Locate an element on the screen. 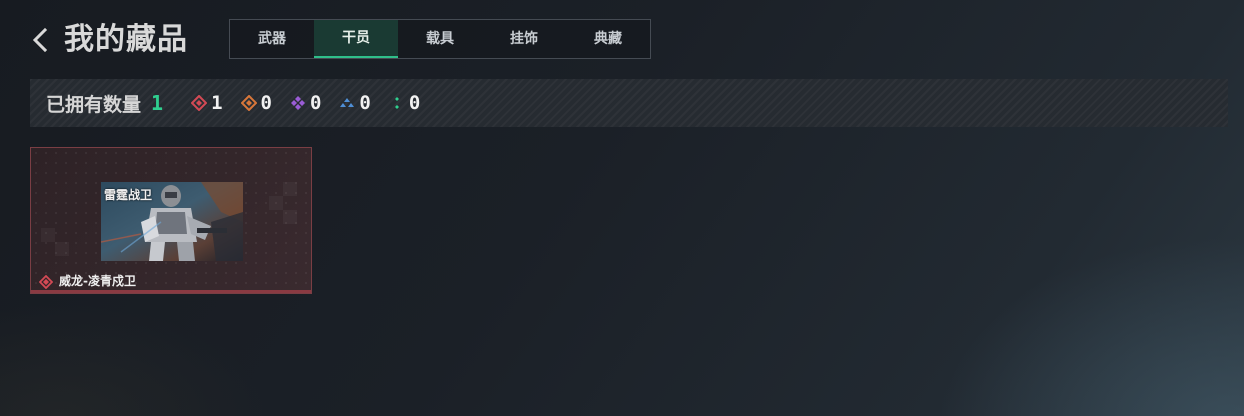  back-button is located at coordinates (41, 40).